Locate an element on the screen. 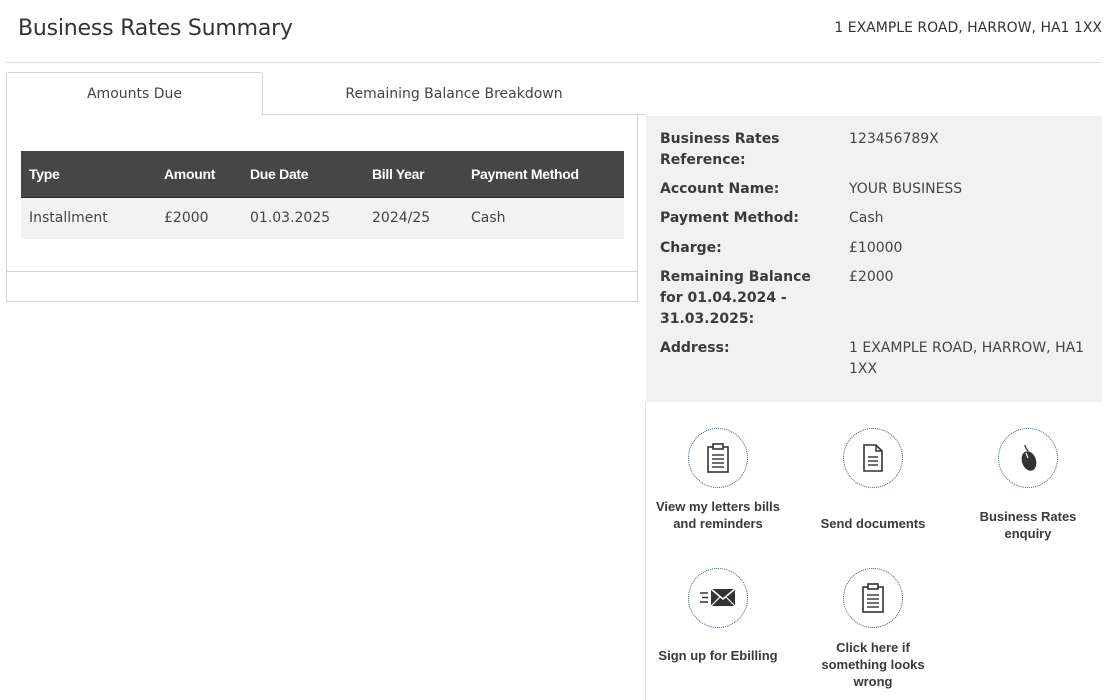  column-header-bill-year: Bill Year is located at coordinates (398, 173).